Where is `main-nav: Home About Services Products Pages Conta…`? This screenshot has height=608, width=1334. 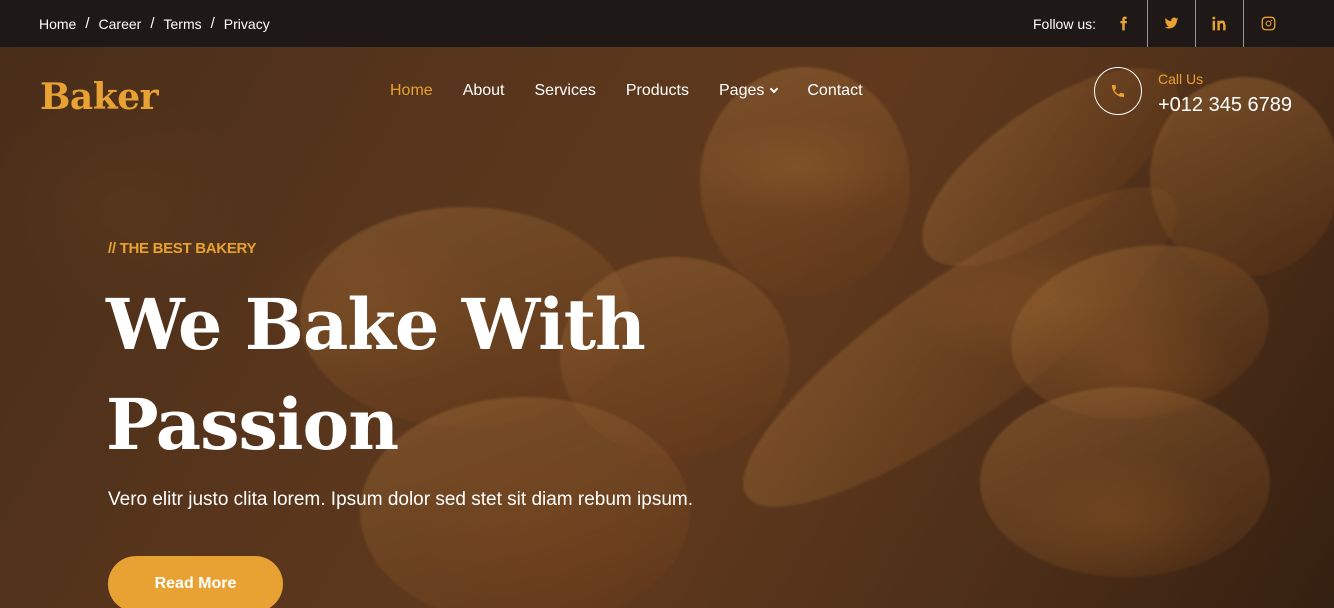
main-nav: Home About Services Products Pages Conta… is located at coordinates (626, 91).